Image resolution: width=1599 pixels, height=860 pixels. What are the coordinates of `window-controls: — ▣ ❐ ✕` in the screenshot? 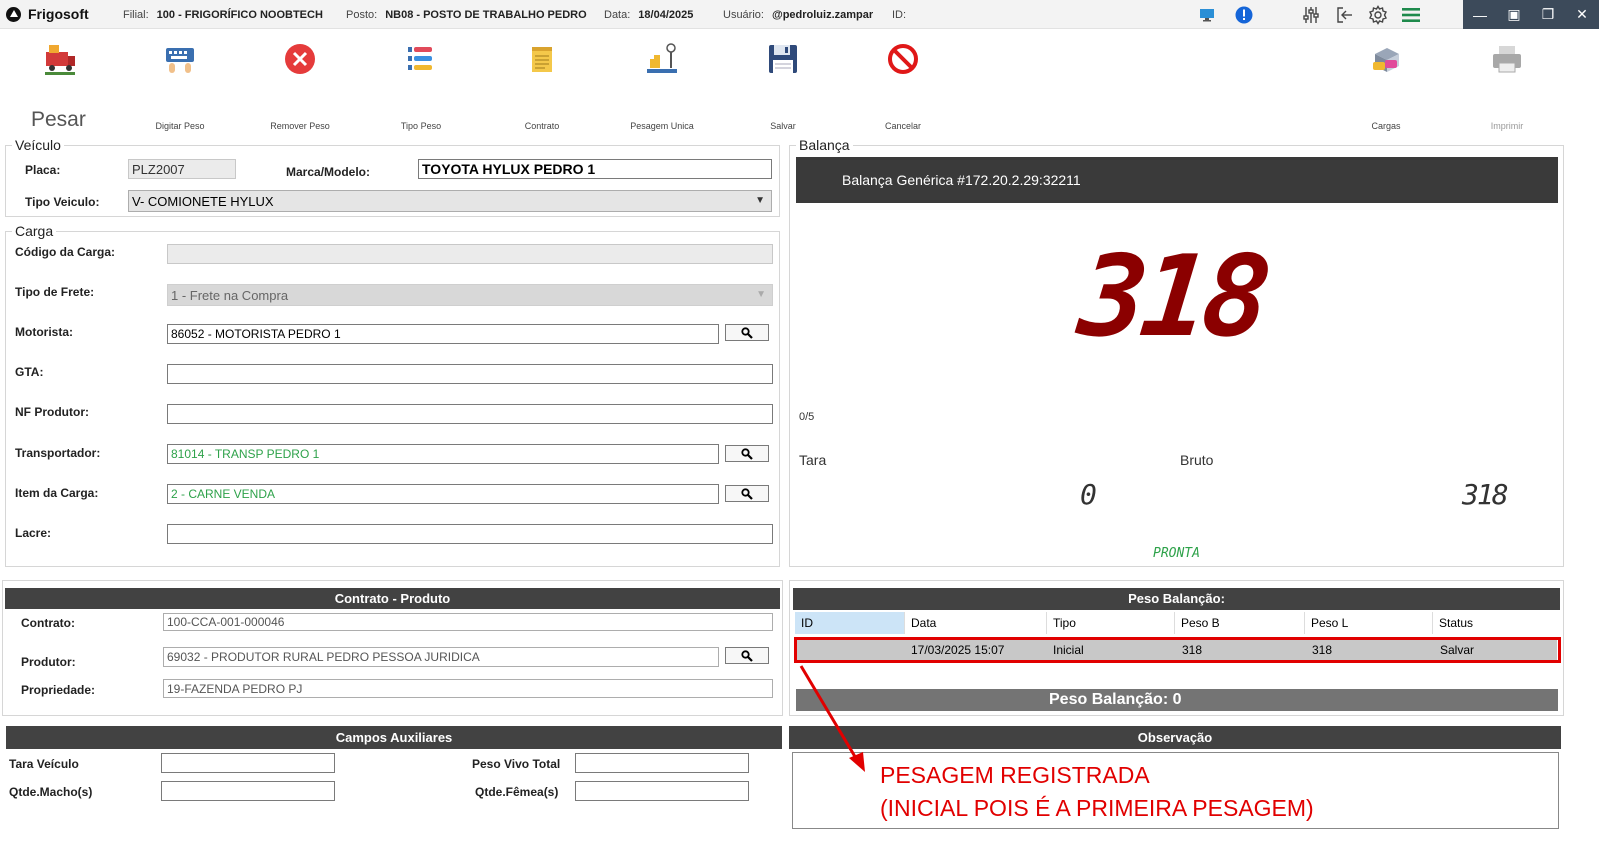 It's located at (1531, 14).